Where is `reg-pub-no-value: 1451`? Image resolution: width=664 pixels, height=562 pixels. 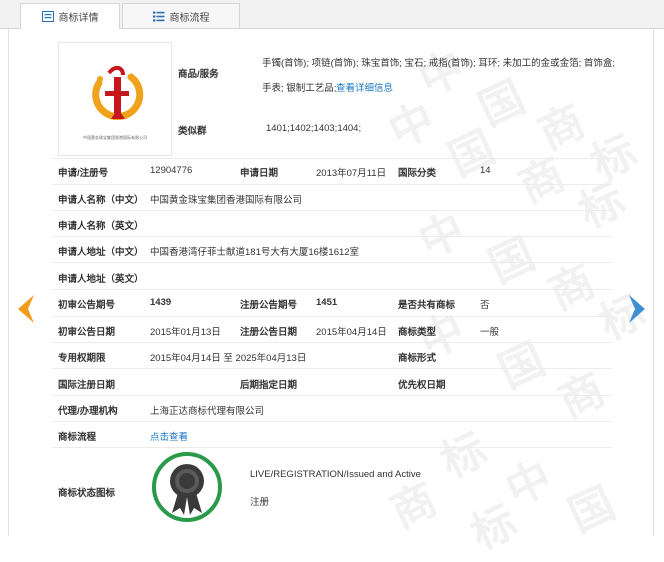
reg-pub-no-value: 1451 is located at coordinates (327, 302).